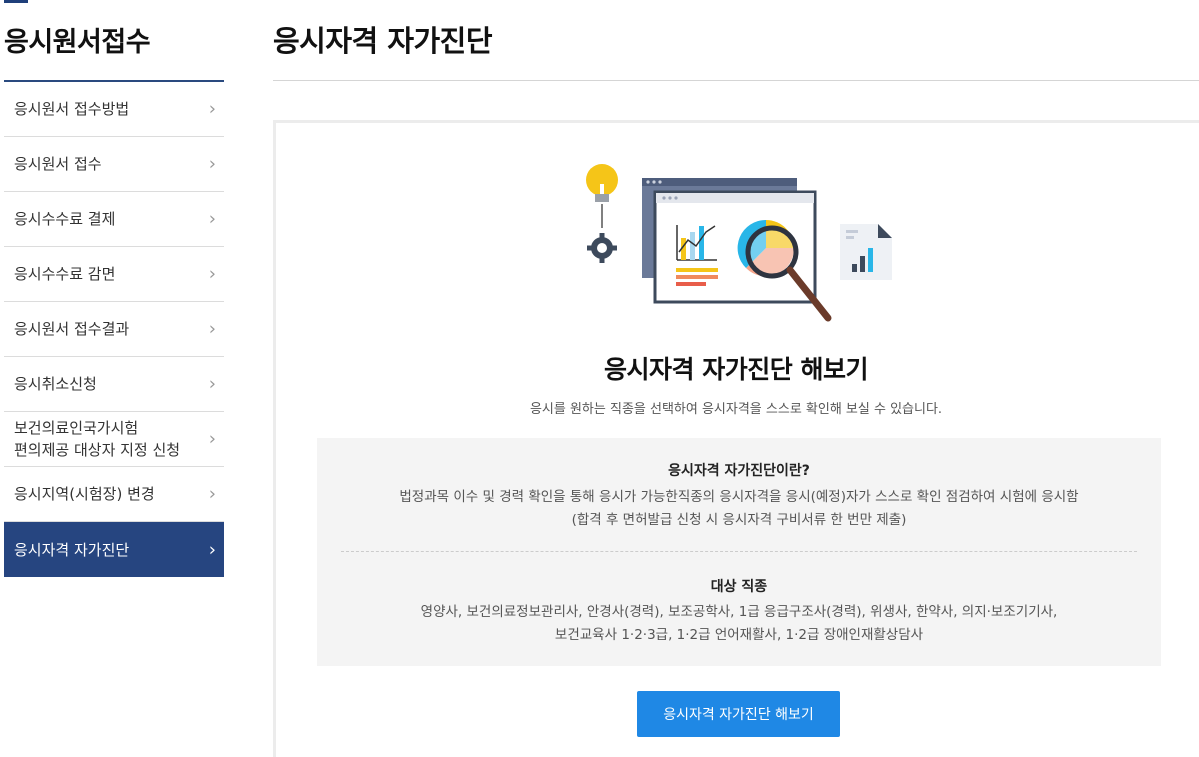 Image resolution: width=1199 pixels, height=757 pixels. What do you see at coordinates (739, 635) in the screenshot?
I see `info-target-line2: 보건교육사 1·2·3급, 1·2급 언어재활사, 1·2급 장애인재활상담사` at bounding box center [739, 635].